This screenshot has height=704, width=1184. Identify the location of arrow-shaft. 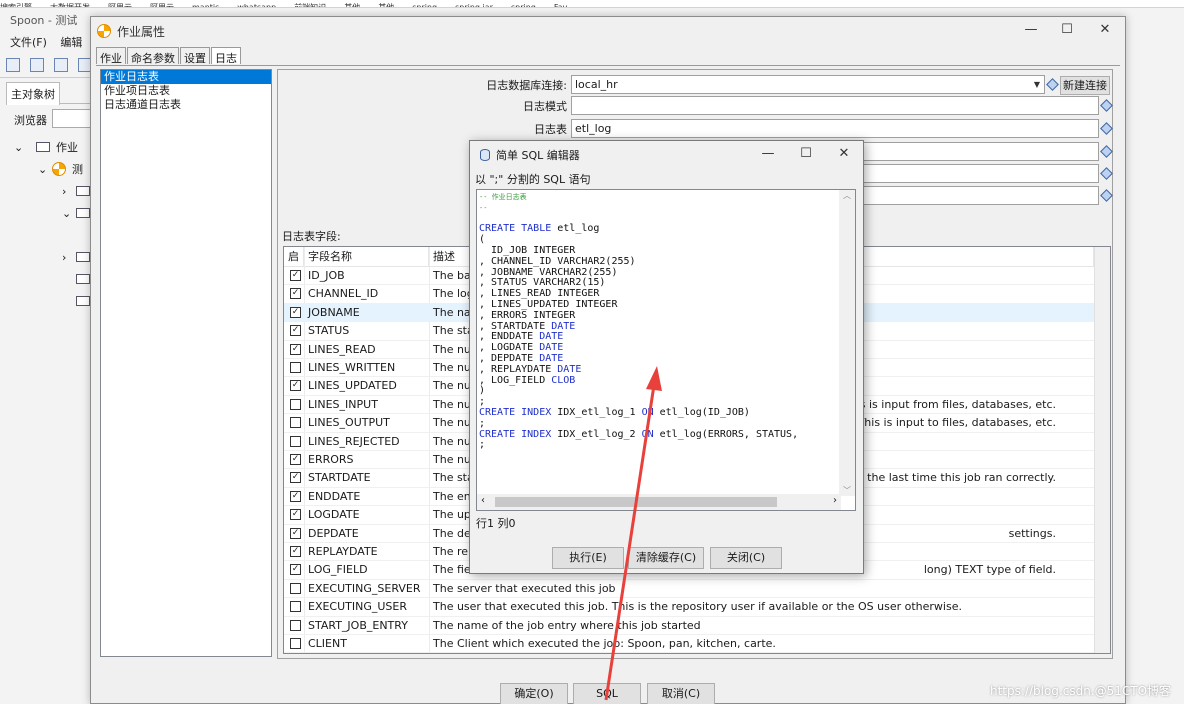
(630, 542).